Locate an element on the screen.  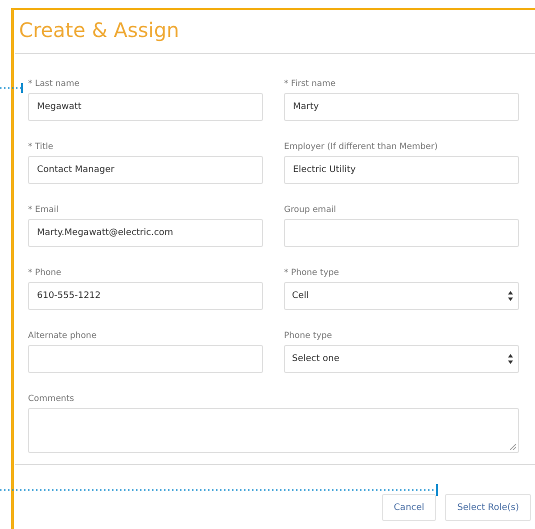
field-label: Employer (If different than Member) is located at coordinates (361, 147).